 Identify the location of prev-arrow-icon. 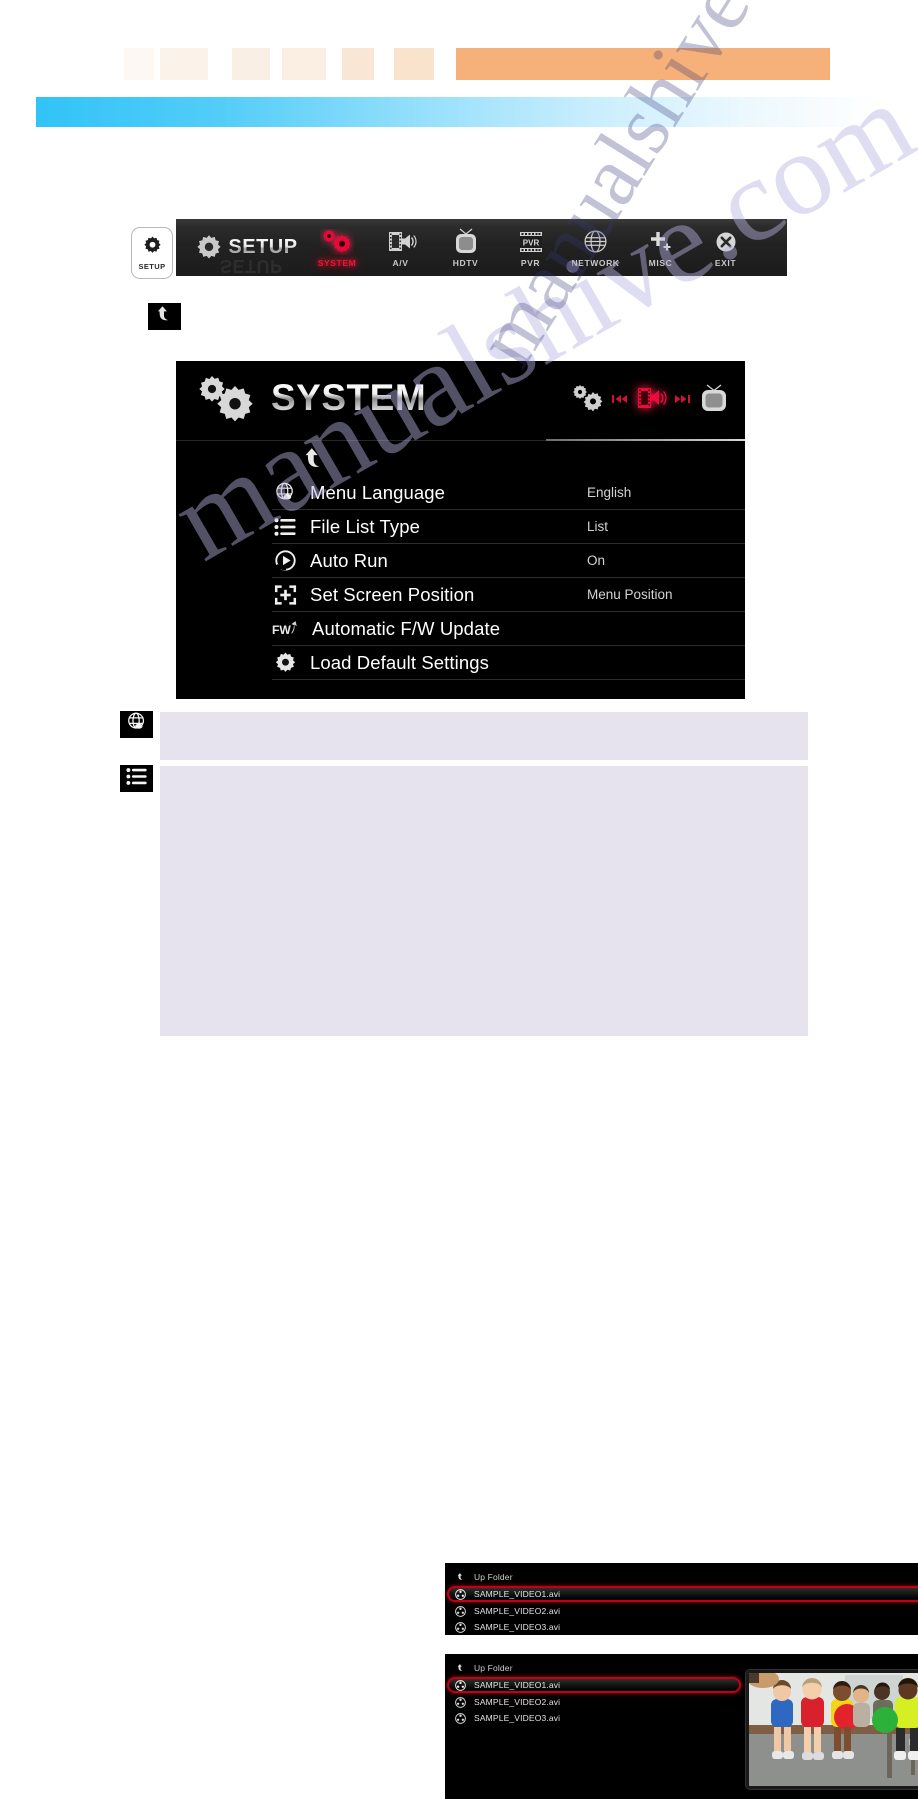
(619, 401).